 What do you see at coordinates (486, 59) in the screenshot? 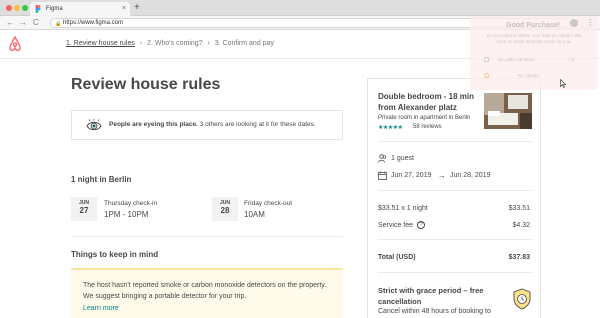
I see `option-box-icon` at bounding box center [486, 59].